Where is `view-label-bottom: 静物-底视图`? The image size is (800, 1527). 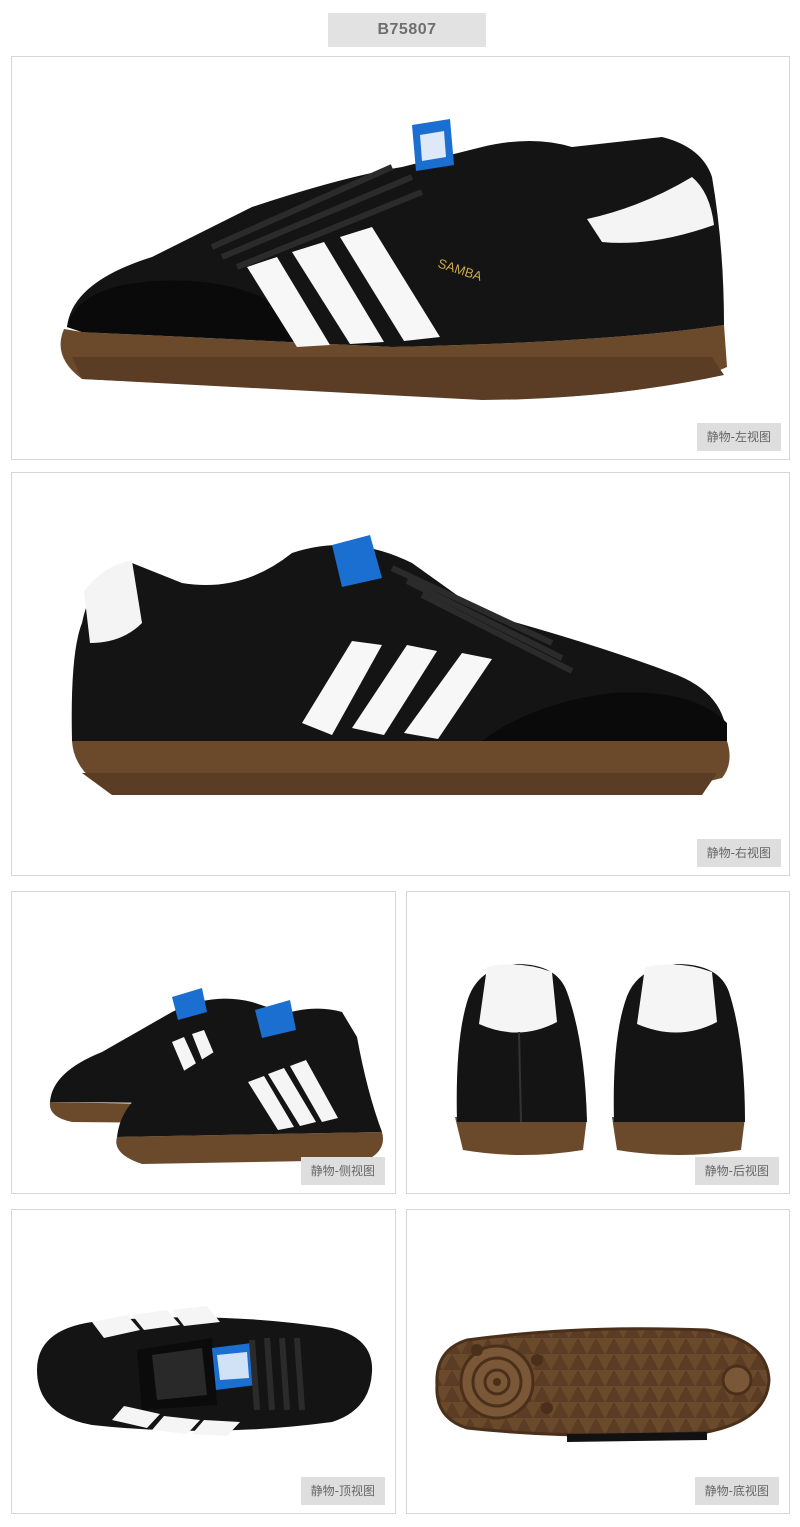 view-label-bottom: 静物-底视图 is located at coordinates (736, 1491).